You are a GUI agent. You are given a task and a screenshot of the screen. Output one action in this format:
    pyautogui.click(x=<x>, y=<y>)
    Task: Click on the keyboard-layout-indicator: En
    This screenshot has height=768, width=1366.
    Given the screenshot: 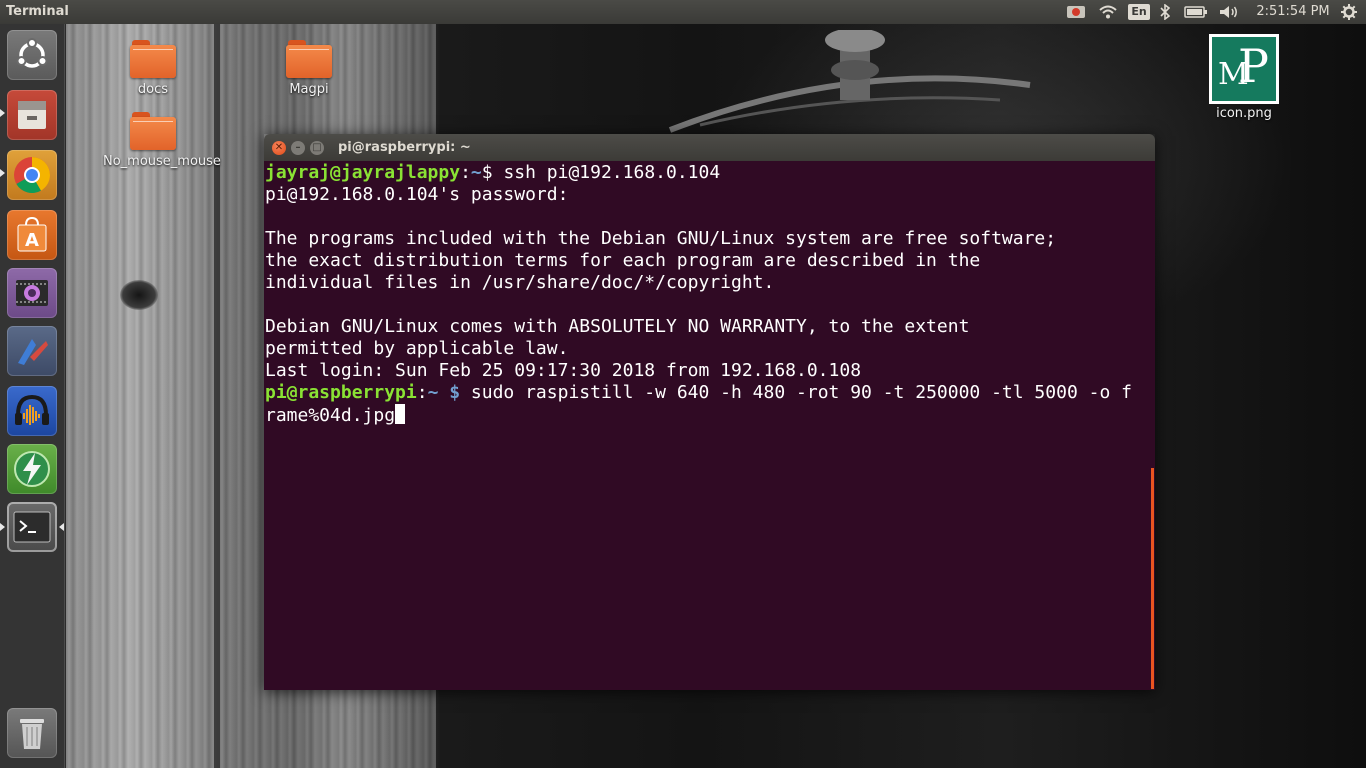 What is the action you would take?
    pyautogui.click(x=1139, y=12)
    